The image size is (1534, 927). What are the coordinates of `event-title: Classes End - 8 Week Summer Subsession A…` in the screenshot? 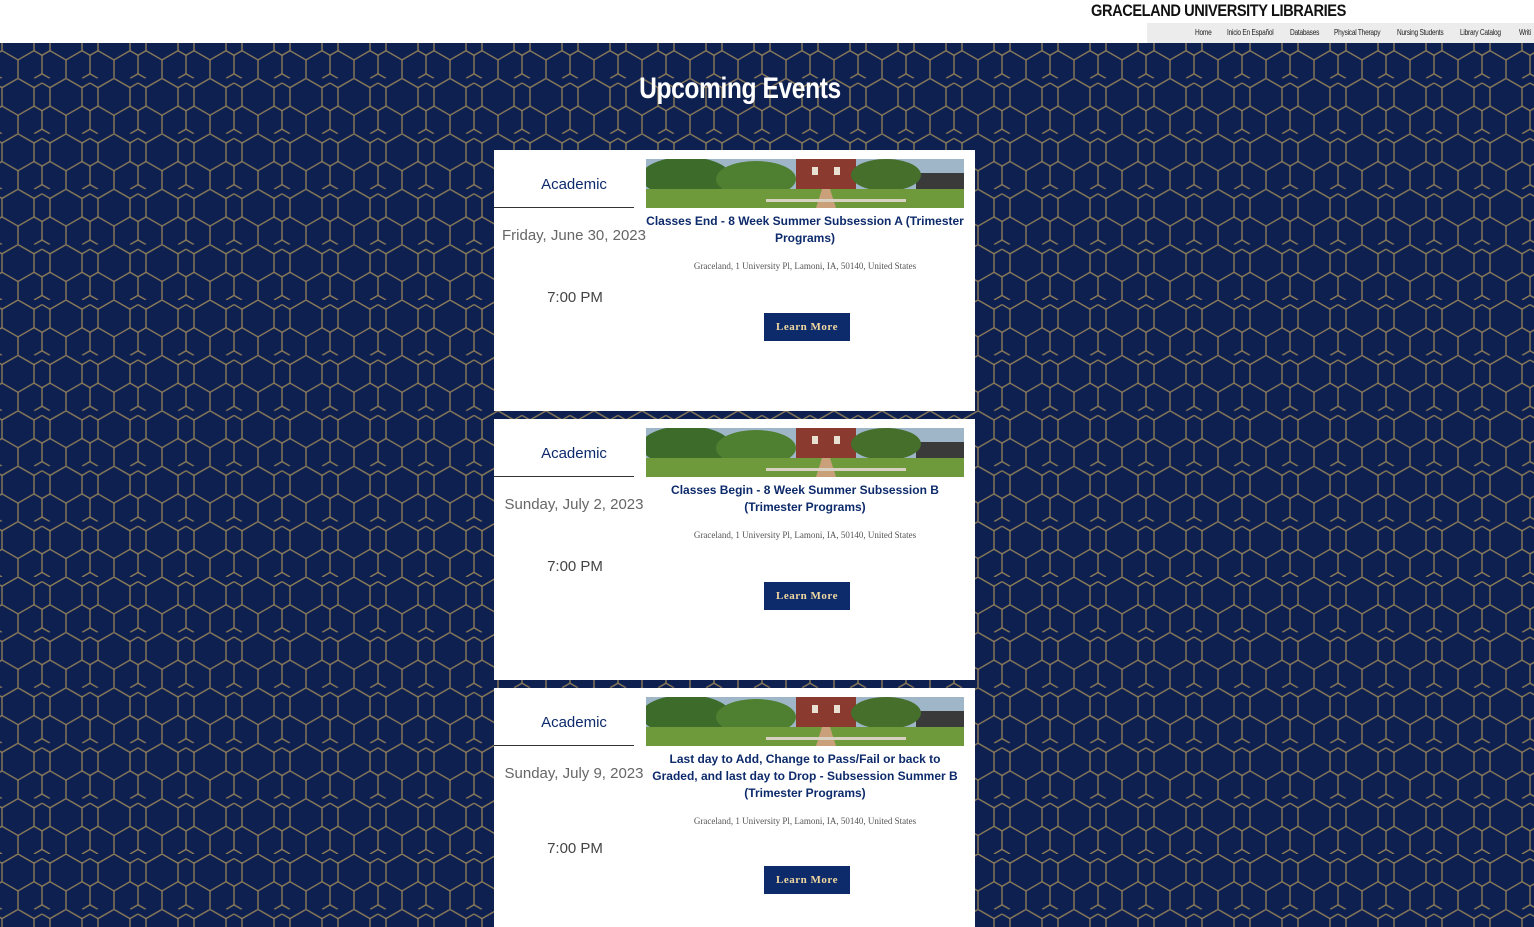 It's located at (805, 230).